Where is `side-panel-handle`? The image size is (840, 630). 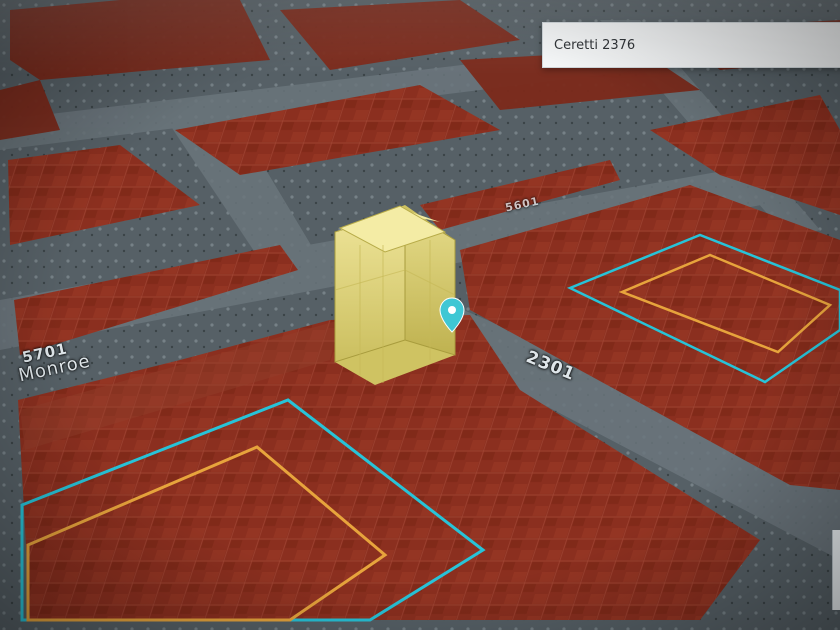 side-panel-handle is located at coordinates (836, 570).